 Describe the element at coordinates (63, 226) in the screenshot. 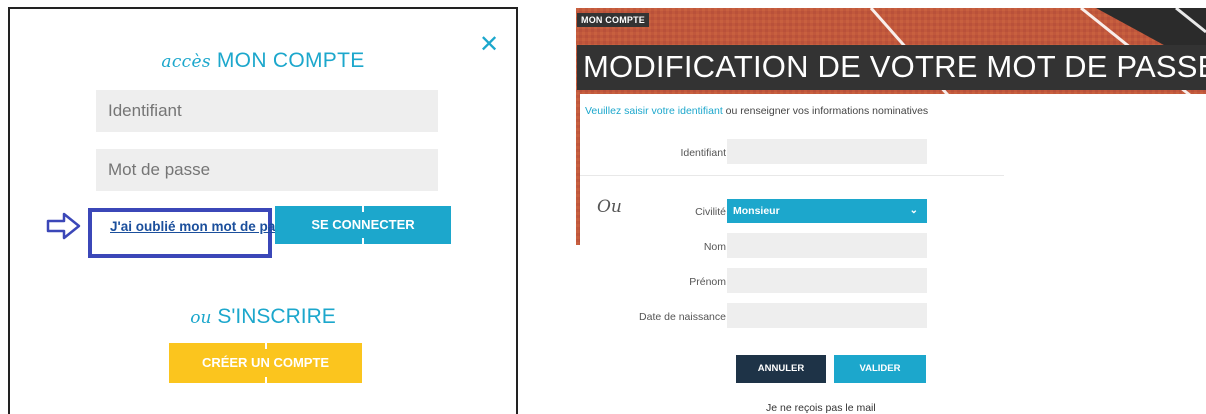

I see `arrow-right-icon` at that location.